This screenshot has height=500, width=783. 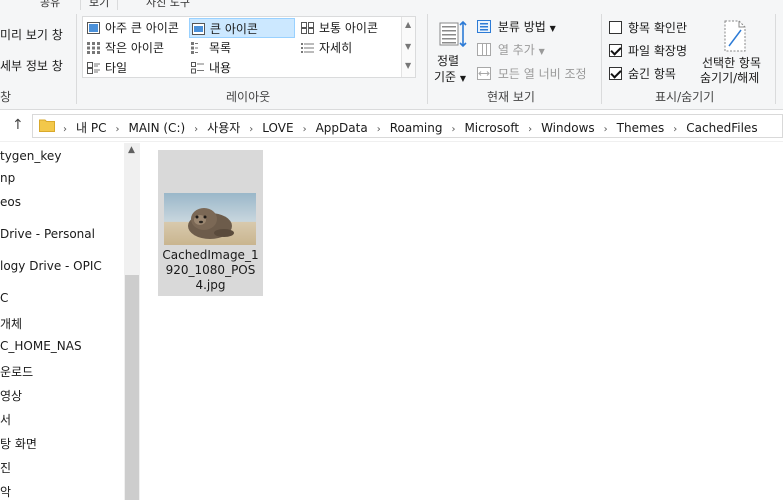 I want to click on nav-item: eos, so click(x=10, y=202).